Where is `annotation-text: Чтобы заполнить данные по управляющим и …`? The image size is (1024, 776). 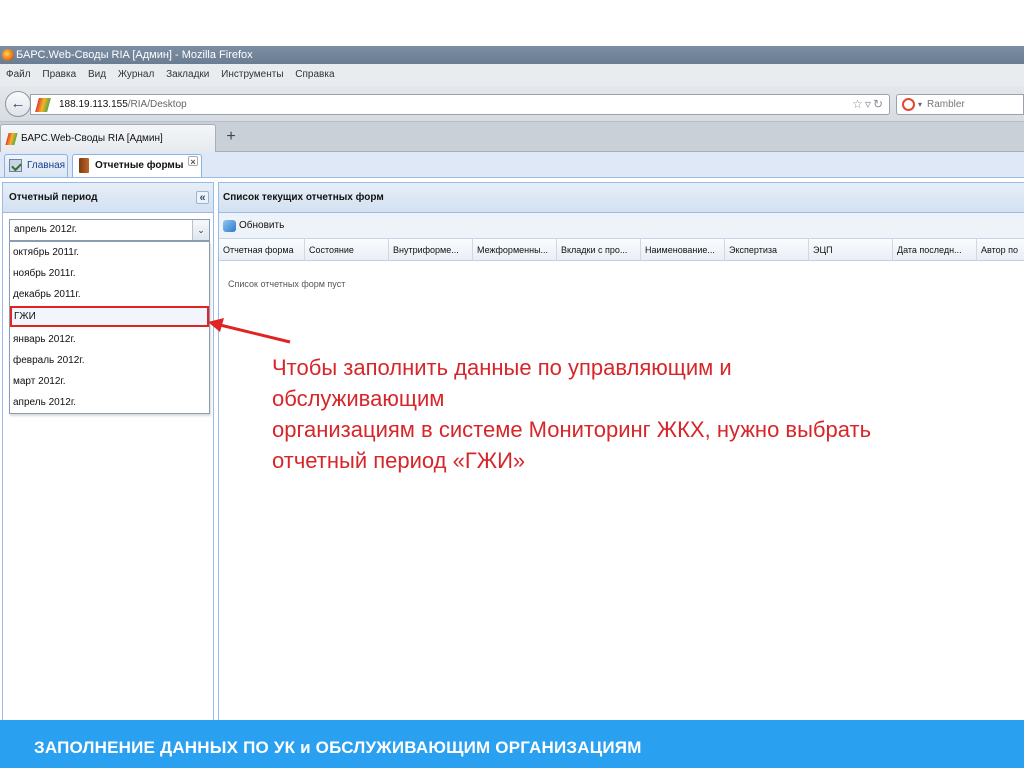
annotation-text: Чтобы заполнить данные по управляющим и … is located at coordinates (632, 414).